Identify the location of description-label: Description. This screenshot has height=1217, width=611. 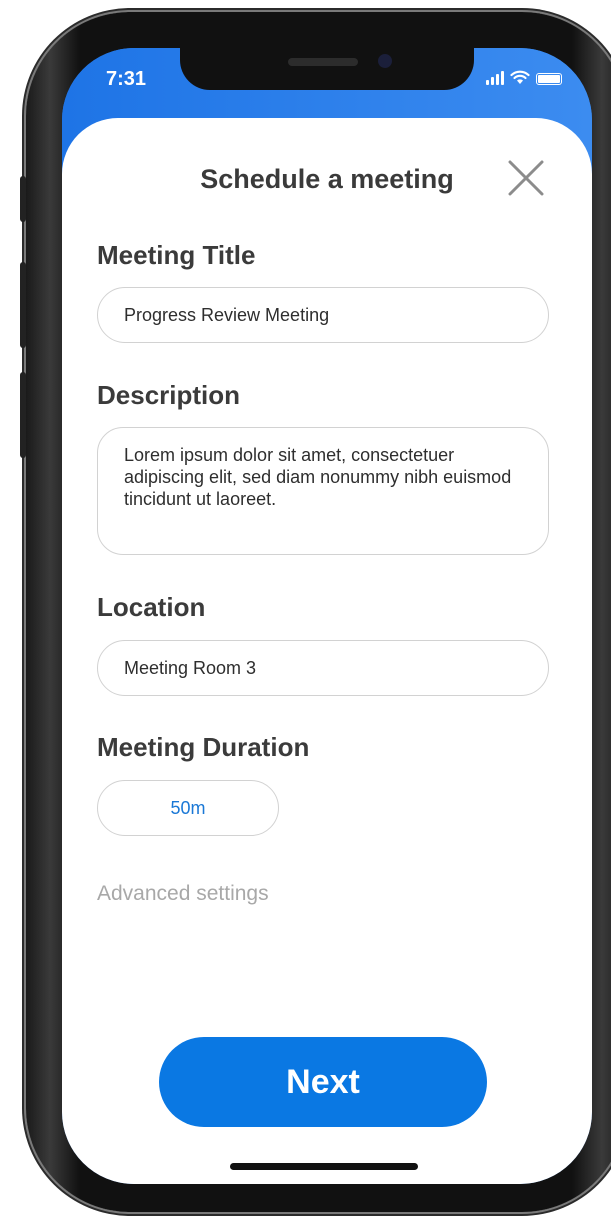
(169, 395).